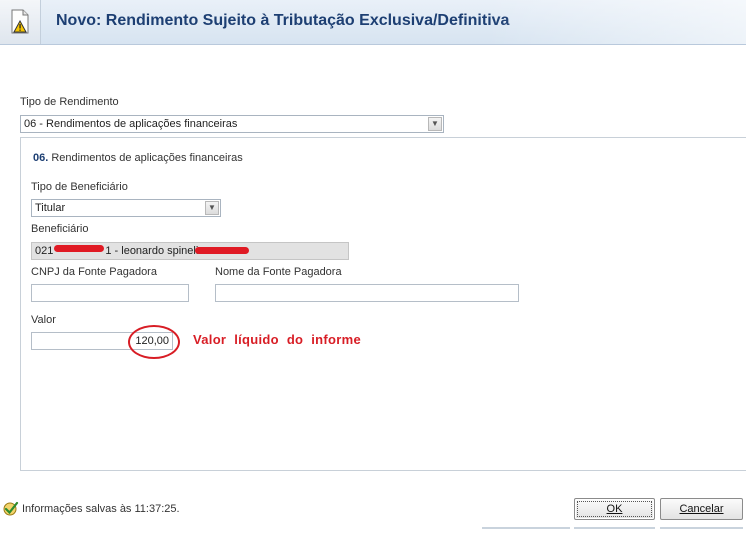 This screenshot has width=746, height=539. Describe the element at coordinates (60, 229) in the screenshot. I see `beneficiario-label: Beneficiário` at that location.